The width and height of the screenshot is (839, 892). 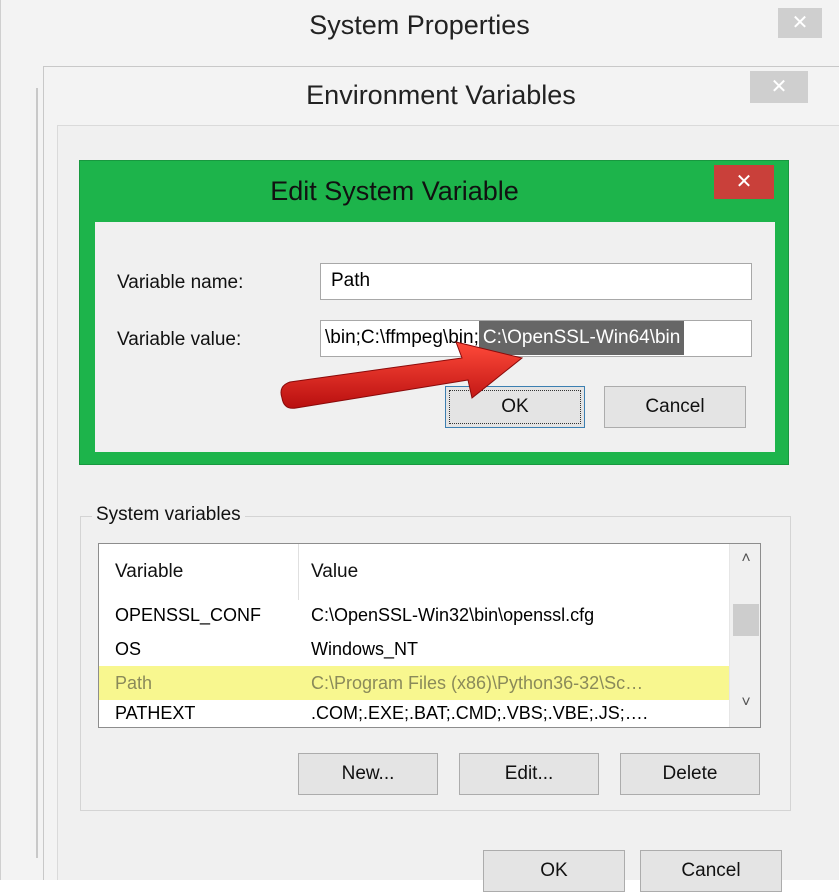 What do you see at coordinates (690, 774) in the screenshot?
I see `delete-variable-button: Delete` at bounding box center [690, 774].